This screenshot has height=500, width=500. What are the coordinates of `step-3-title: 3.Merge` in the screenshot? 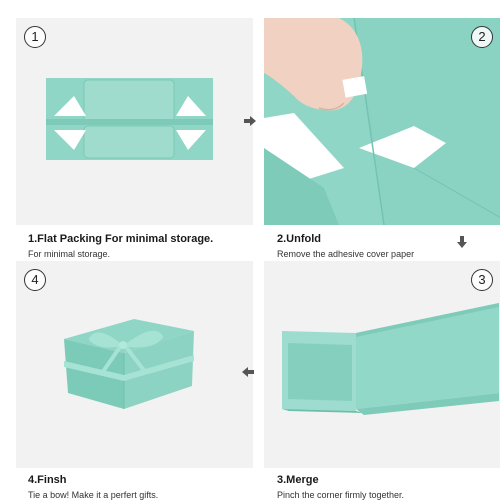 It's located at (298, 480).